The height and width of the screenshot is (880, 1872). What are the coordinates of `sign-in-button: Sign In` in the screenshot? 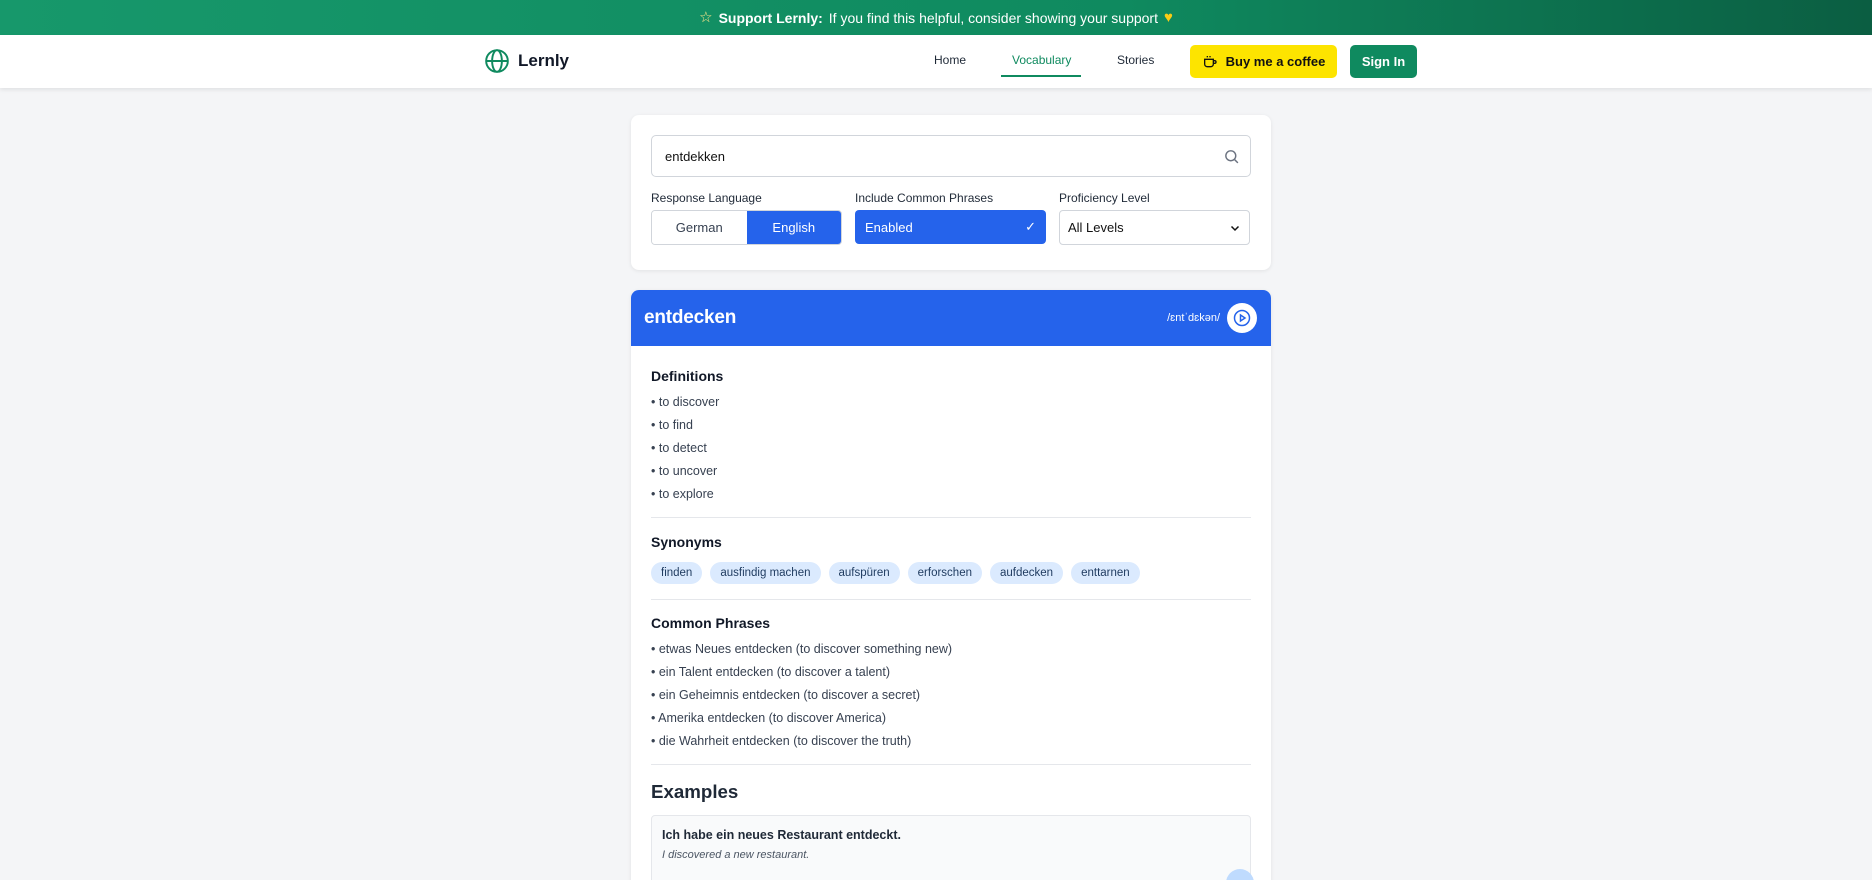 It's located at (1383, 61).